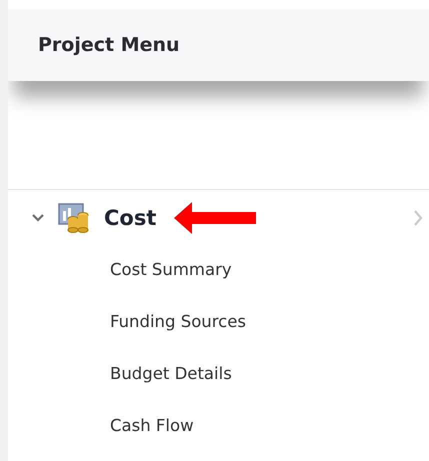  Describe the element at coordinates (109, 45) in the screenshot. I see `menu-title: Project Menu` at that location.